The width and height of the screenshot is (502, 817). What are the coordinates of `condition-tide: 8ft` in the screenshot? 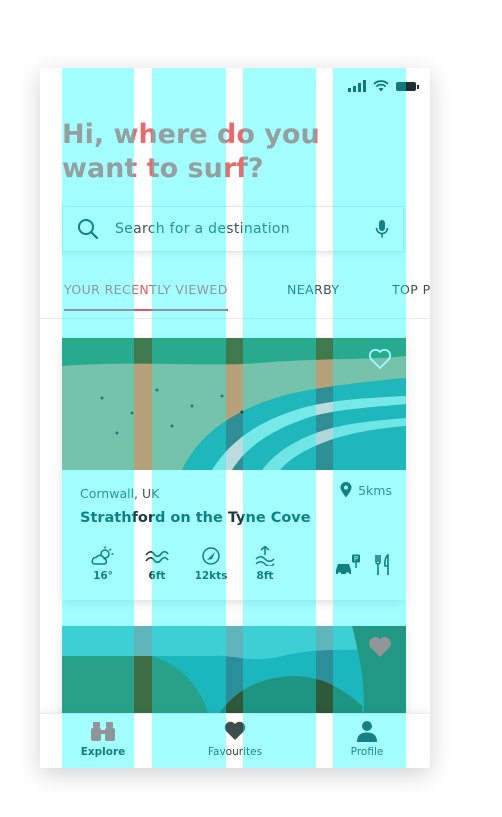 It's located at (265, 564).